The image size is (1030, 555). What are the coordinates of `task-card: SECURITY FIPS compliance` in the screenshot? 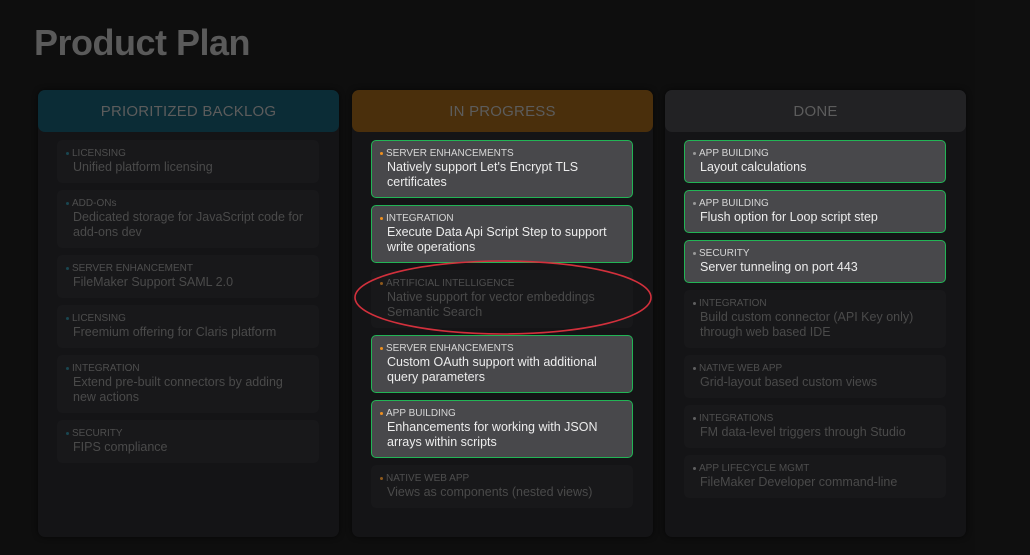 It's located at (188, 441).